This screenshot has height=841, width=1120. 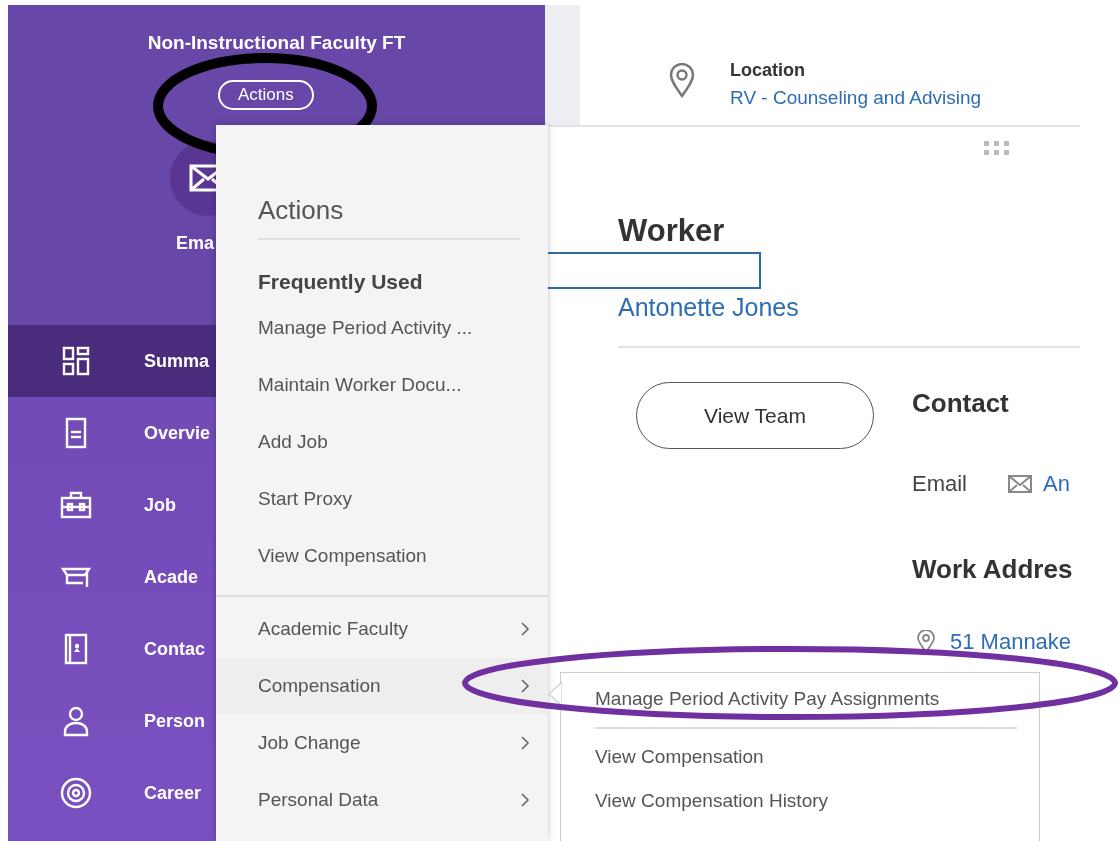 I want to click on email-label: Email, so click(x=939, y=484).